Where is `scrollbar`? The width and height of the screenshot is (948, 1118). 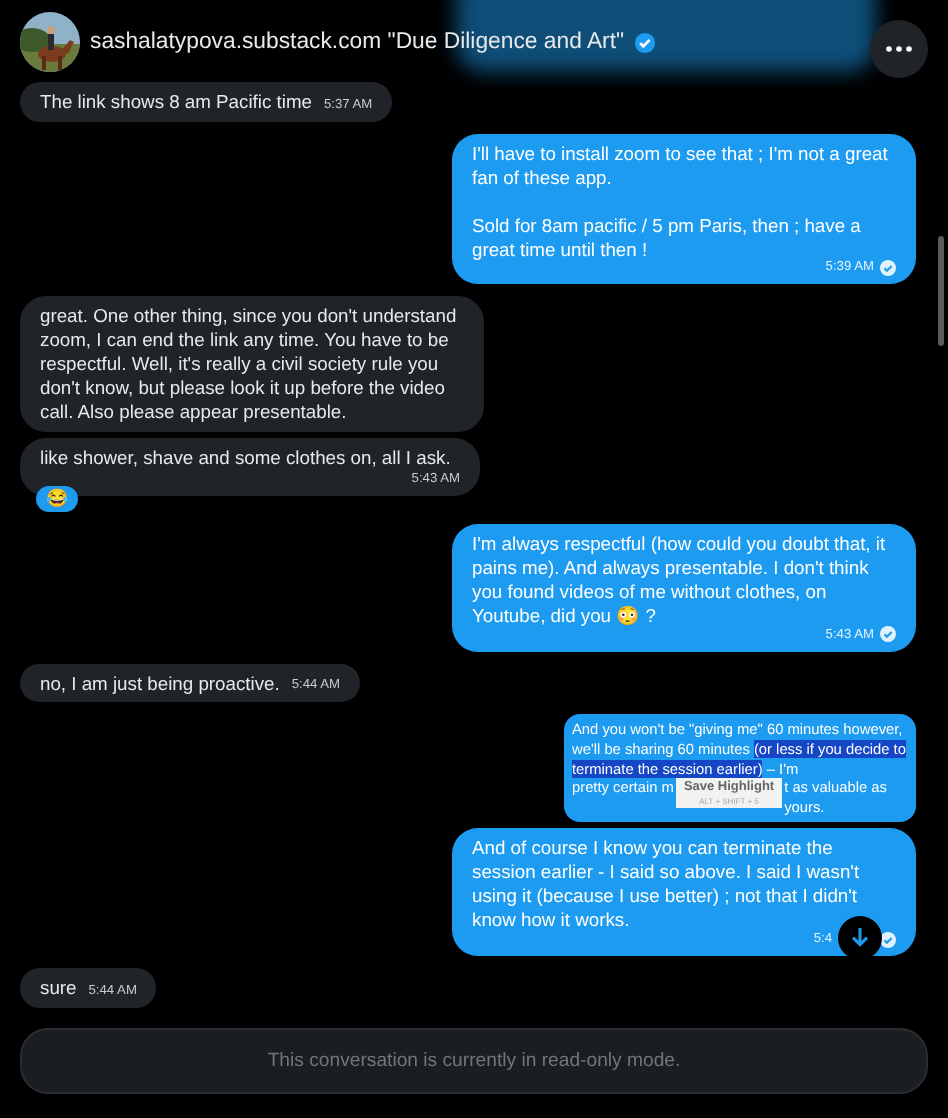 scrollbar is located at coordinates (941, 291).